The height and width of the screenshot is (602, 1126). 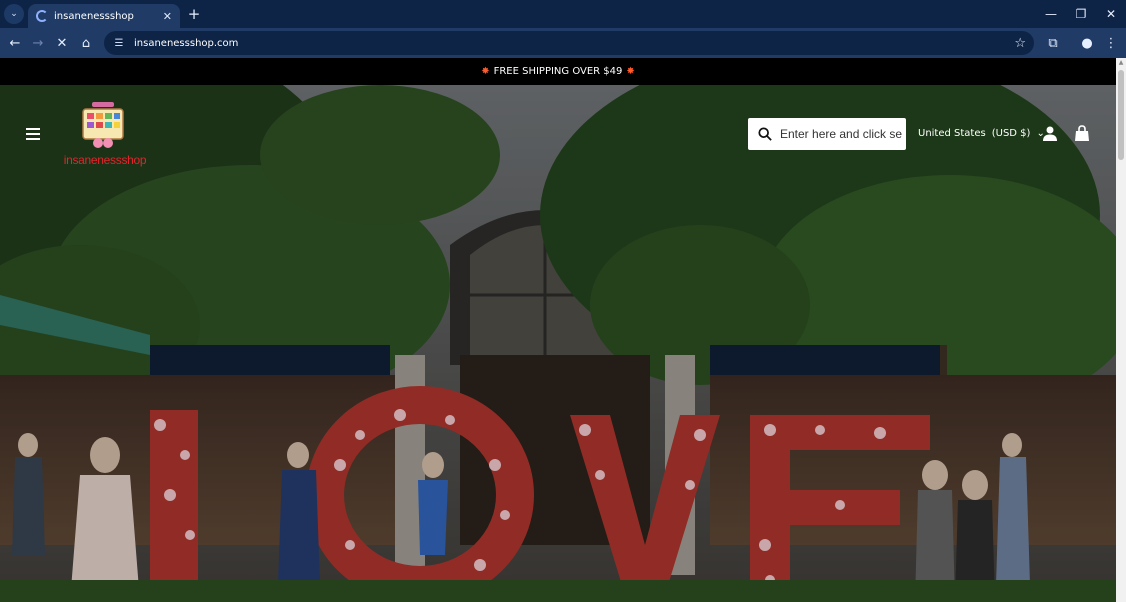 I want to click on currency-code: (USD $), so click(x=1011, y=133).